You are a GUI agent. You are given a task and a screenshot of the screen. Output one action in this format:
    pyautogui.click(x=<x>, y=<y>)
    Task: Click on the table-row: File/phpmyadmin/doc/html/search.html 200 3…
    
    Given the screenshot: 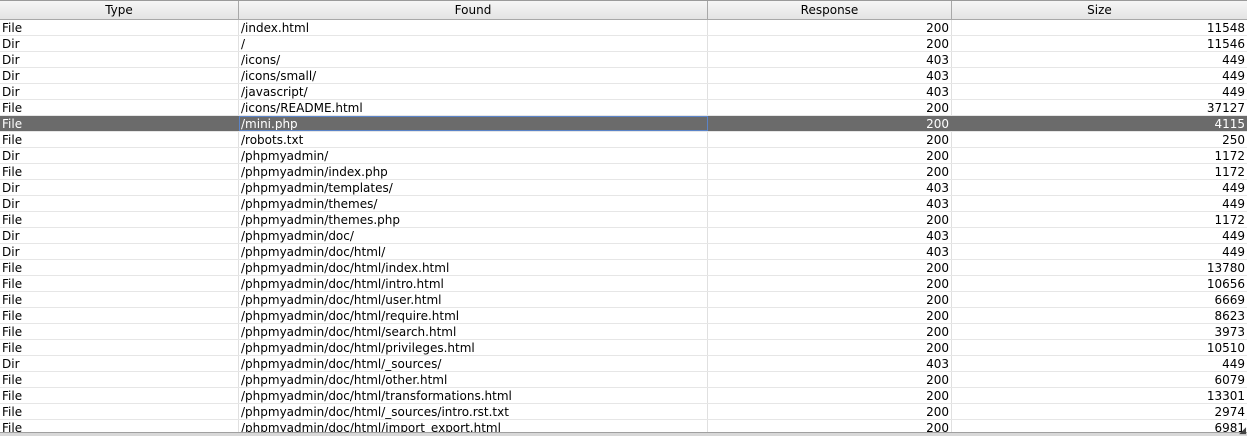 What is the action you would take?
    pyautogui.click(x=623, y=332)
    